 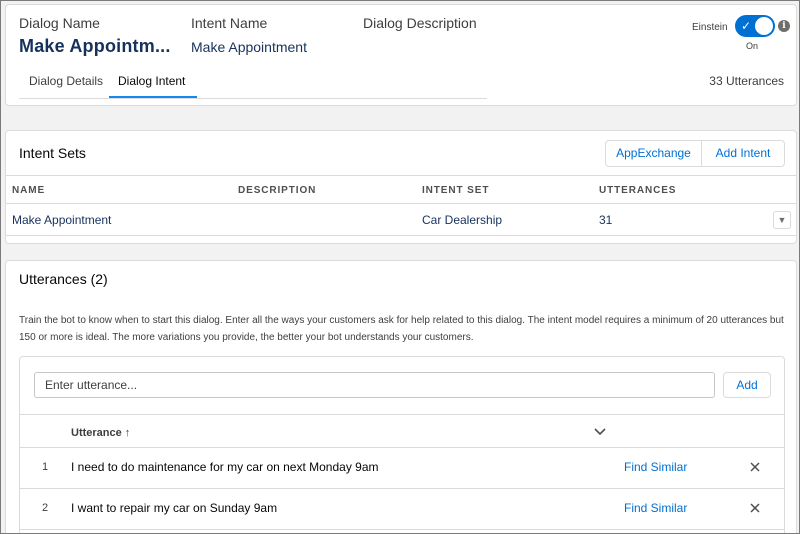 What do you see at coordinates (174, 508) in the screenshot?
I see `utterance-text: I want to repair my car on Sunday 9am` at bounding box center [174, 508].